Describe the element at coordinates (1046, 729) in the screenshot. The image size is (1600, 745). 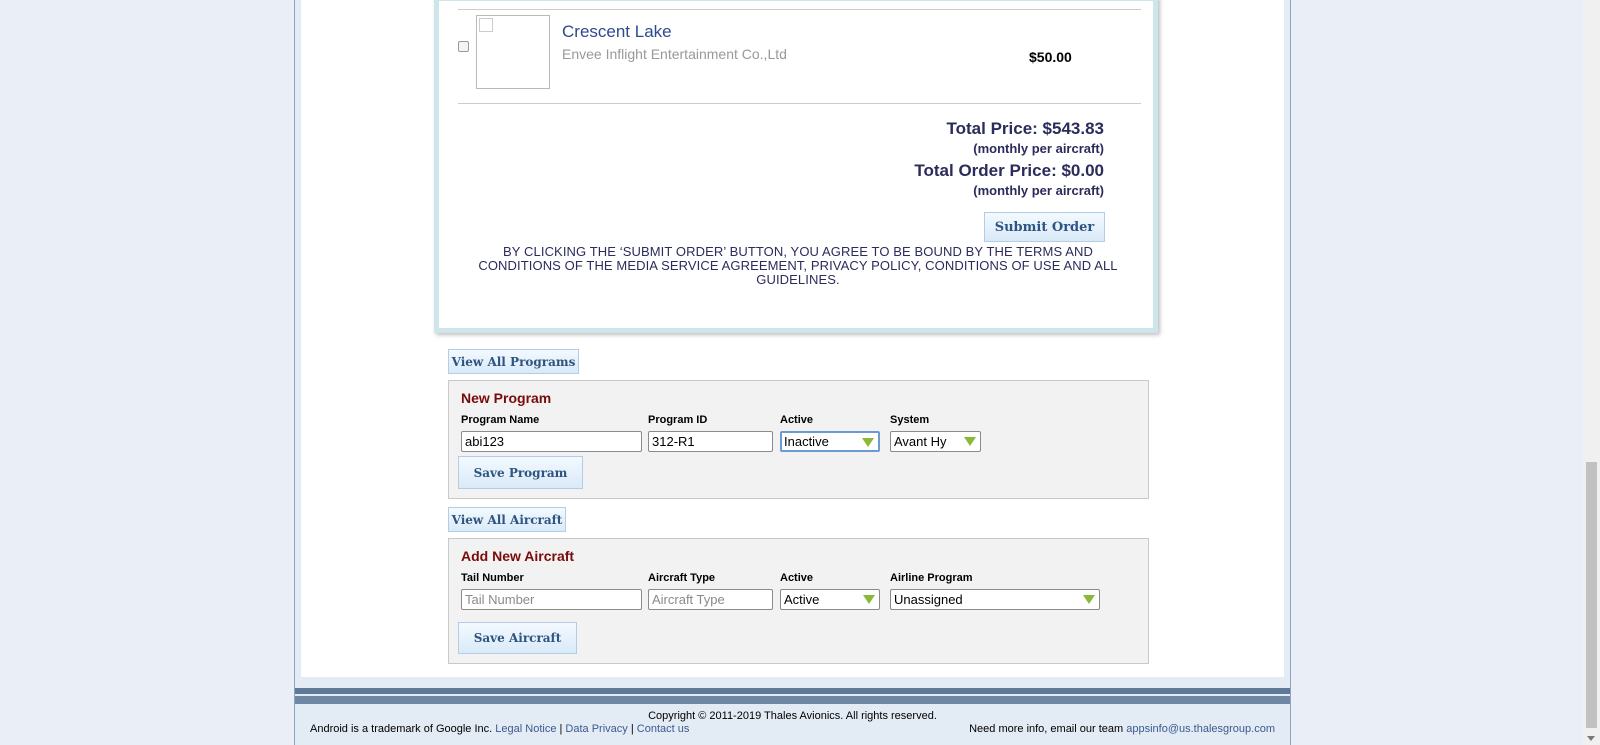
I see `more-info-text: Need more info, email our team` at that location.